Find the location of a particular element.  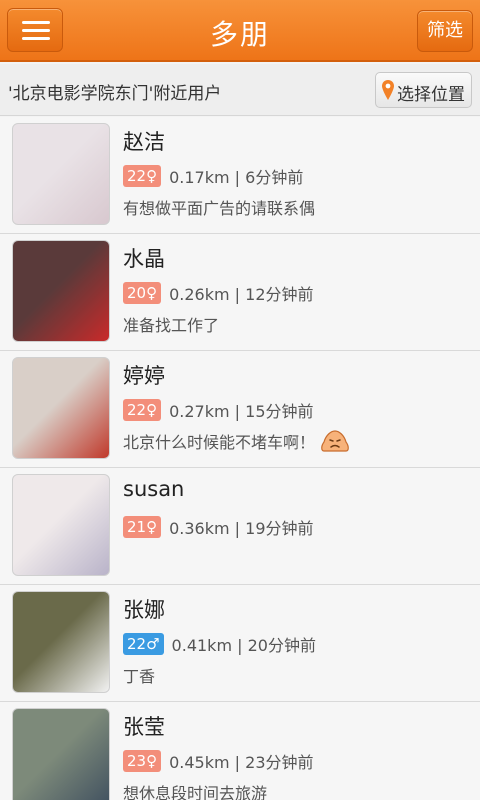

status-label: 北京什么时候能不堵车啊！ is located at coordinates (219, 442).